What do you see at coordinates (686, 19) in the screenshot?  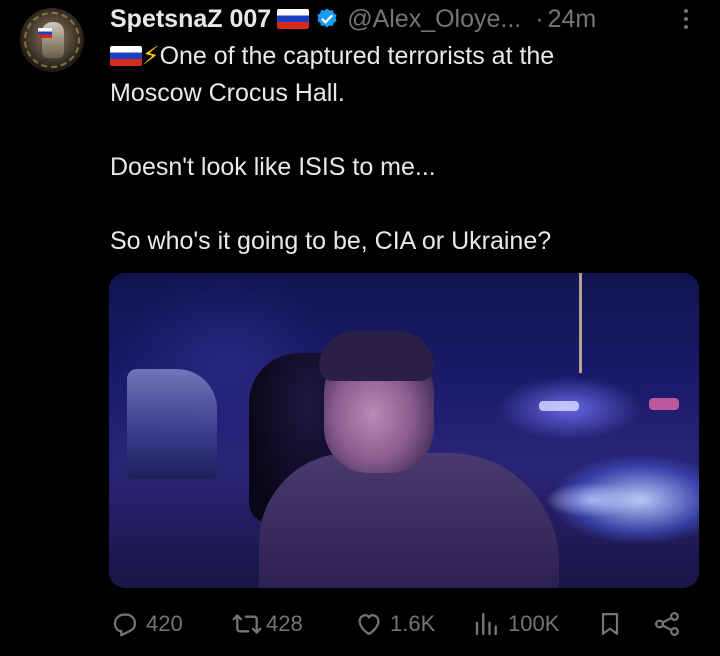 I see `more-options-icon` at bounding box center [686, 19].